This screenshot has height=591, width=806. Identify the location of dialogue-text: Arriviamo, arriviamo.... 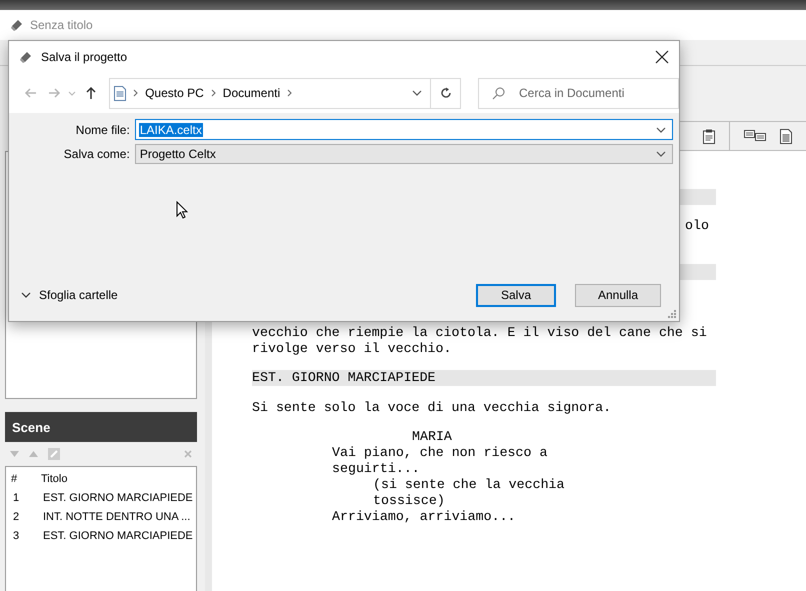
(424, 516).